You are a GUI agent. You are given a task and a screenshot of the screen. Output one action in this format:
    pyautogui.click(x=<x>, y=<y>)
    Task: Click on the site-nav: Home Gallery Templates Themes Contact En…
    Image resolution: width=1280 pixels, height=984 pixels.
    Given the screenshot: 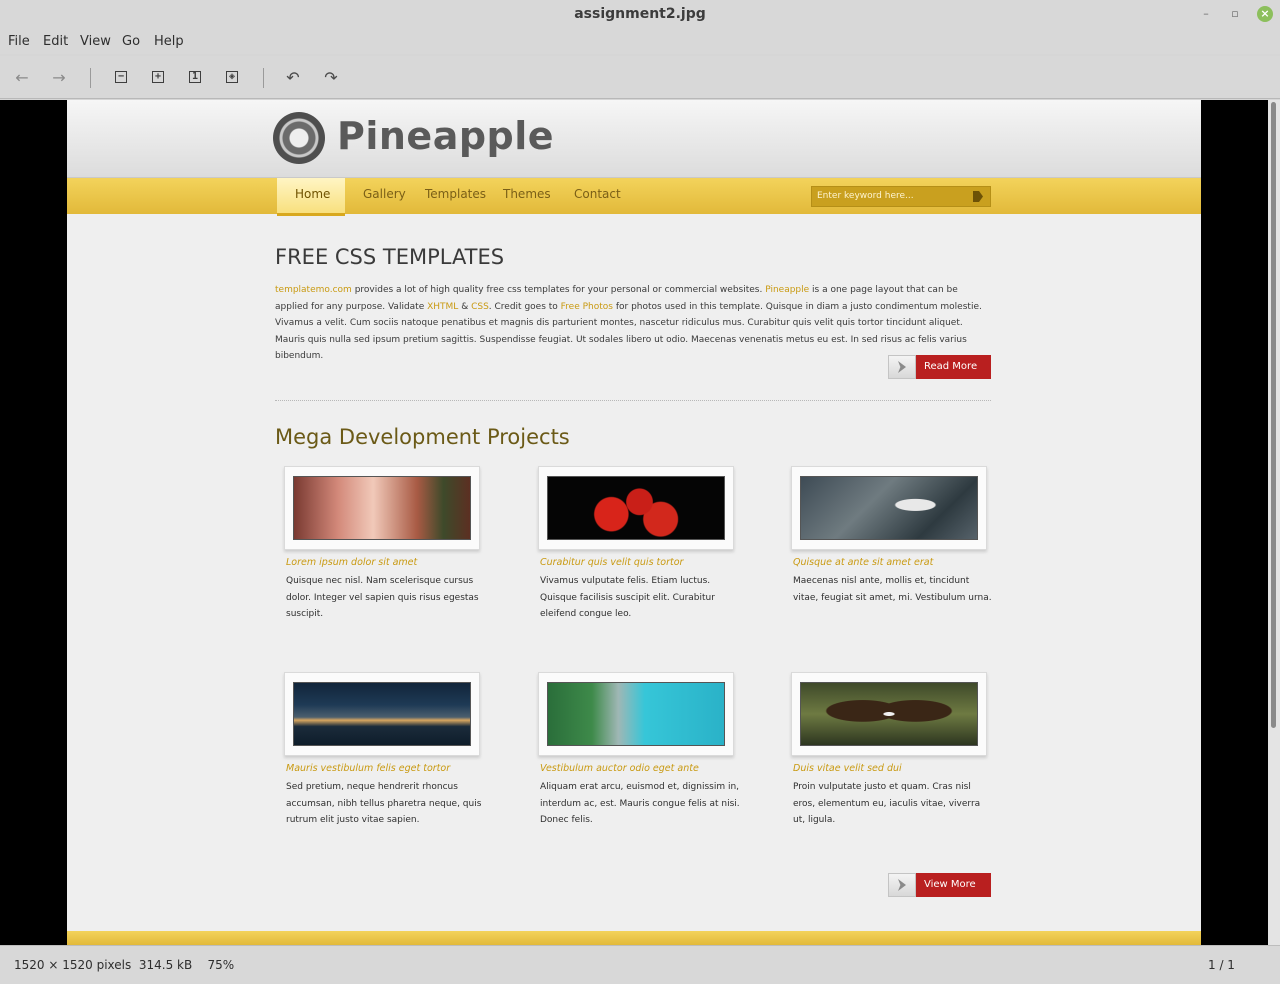 What is the action you would take?
    pyautogui.click(x=634, y=197)
    